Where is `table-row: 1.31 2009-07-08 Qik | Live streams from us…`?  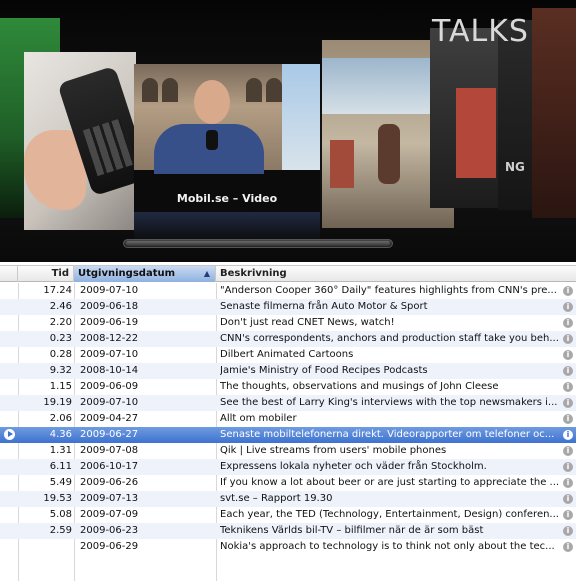 table-row: 1.31 2009-07-08 Qik | Live streams from us… is located at coordinates (288, 451).